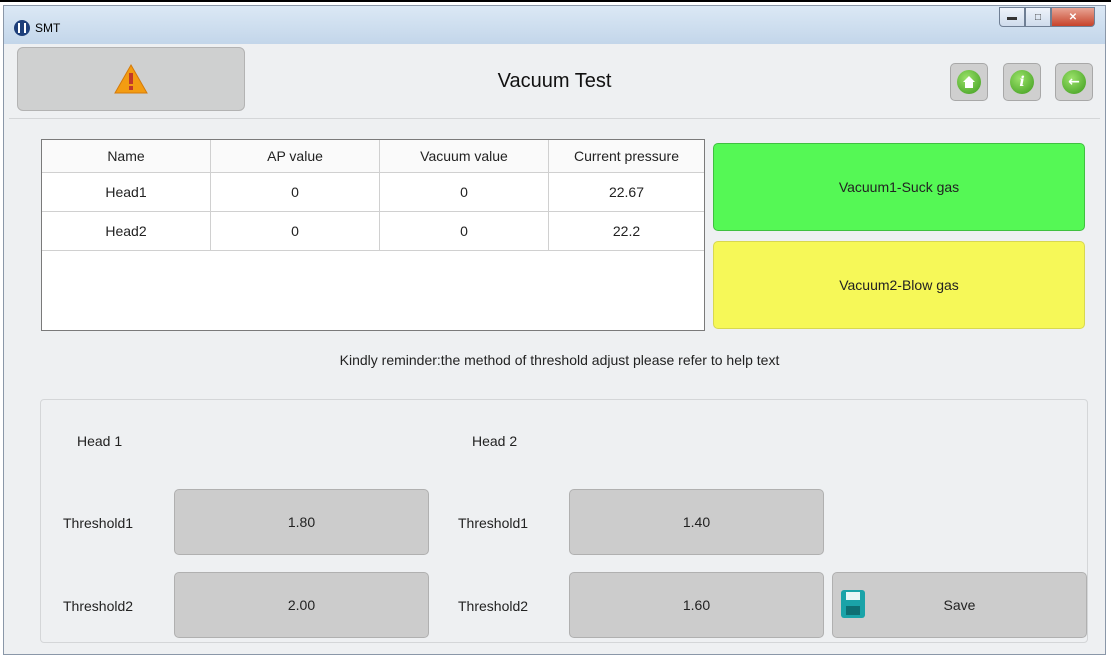 This screenshot has height=659, width=1111. I want to click on vacuum2-blow-gas-button: Vacuum2-Blow gas, so click(899, 285).